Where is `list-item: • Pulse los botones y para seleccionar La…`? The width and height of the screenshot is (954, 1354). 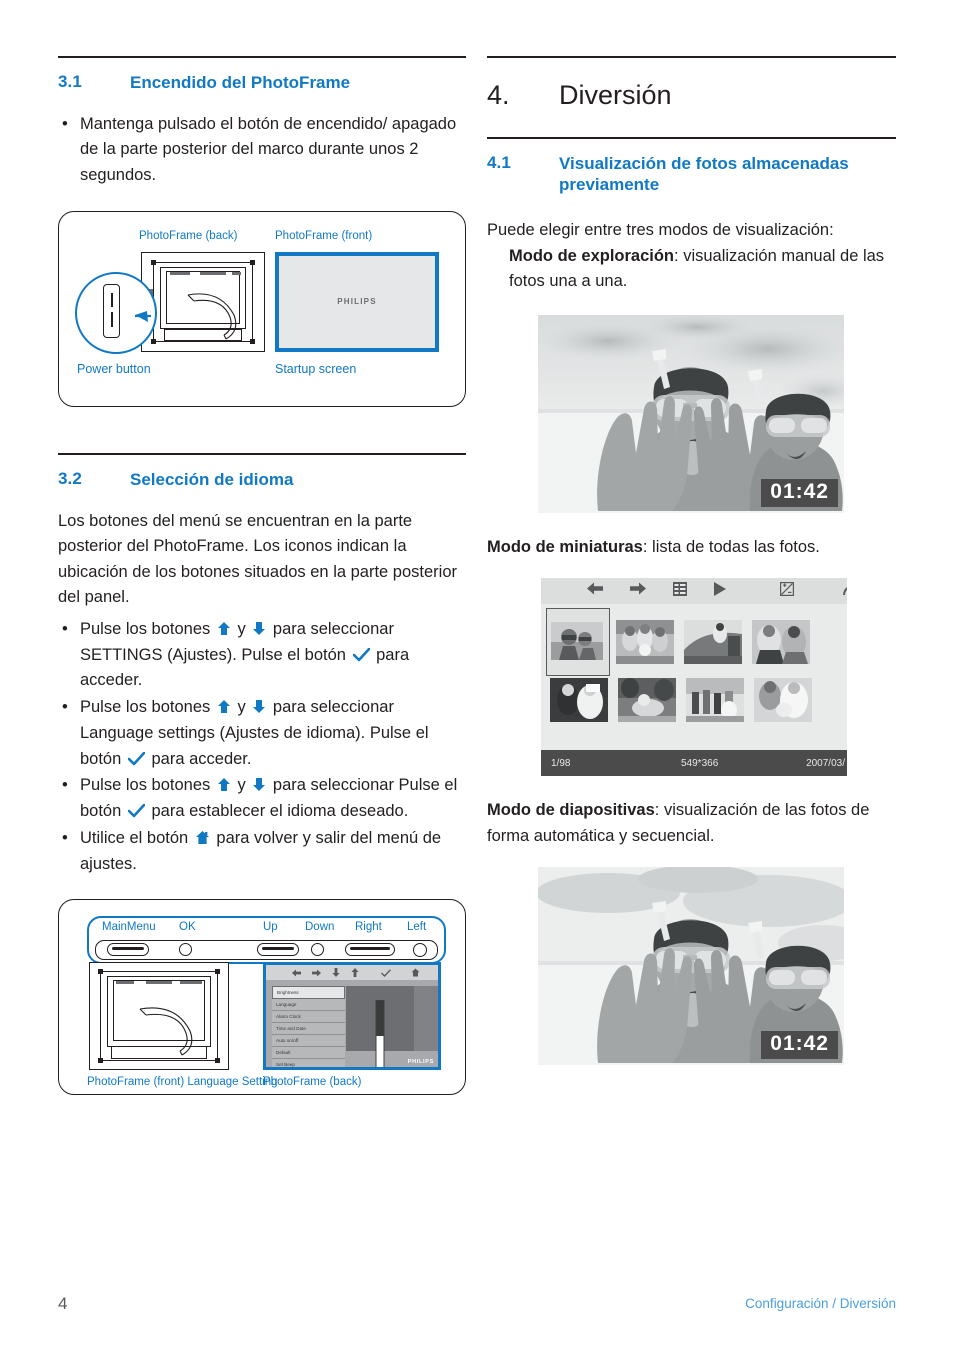
list-item: • Pulse los botones y para seleccionar La… is located at coordinates (262, 733).